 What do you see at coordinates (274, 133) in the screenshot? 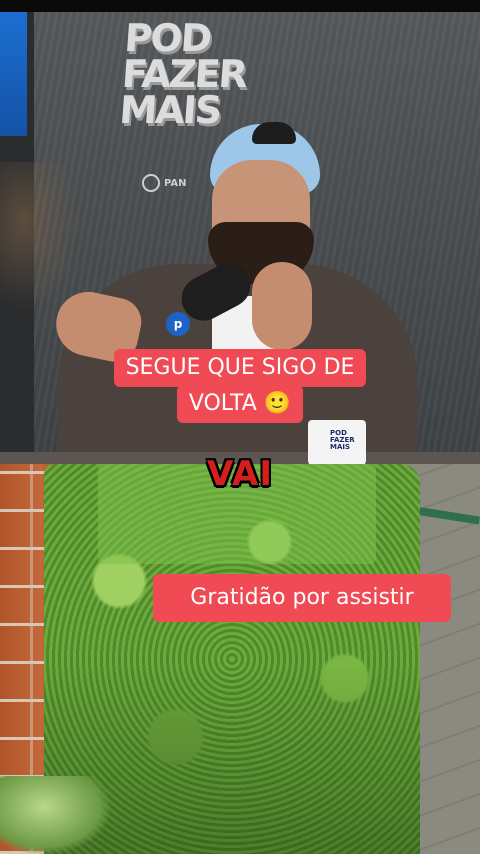
I see `cap-strap` at bounding box center [274, 133].